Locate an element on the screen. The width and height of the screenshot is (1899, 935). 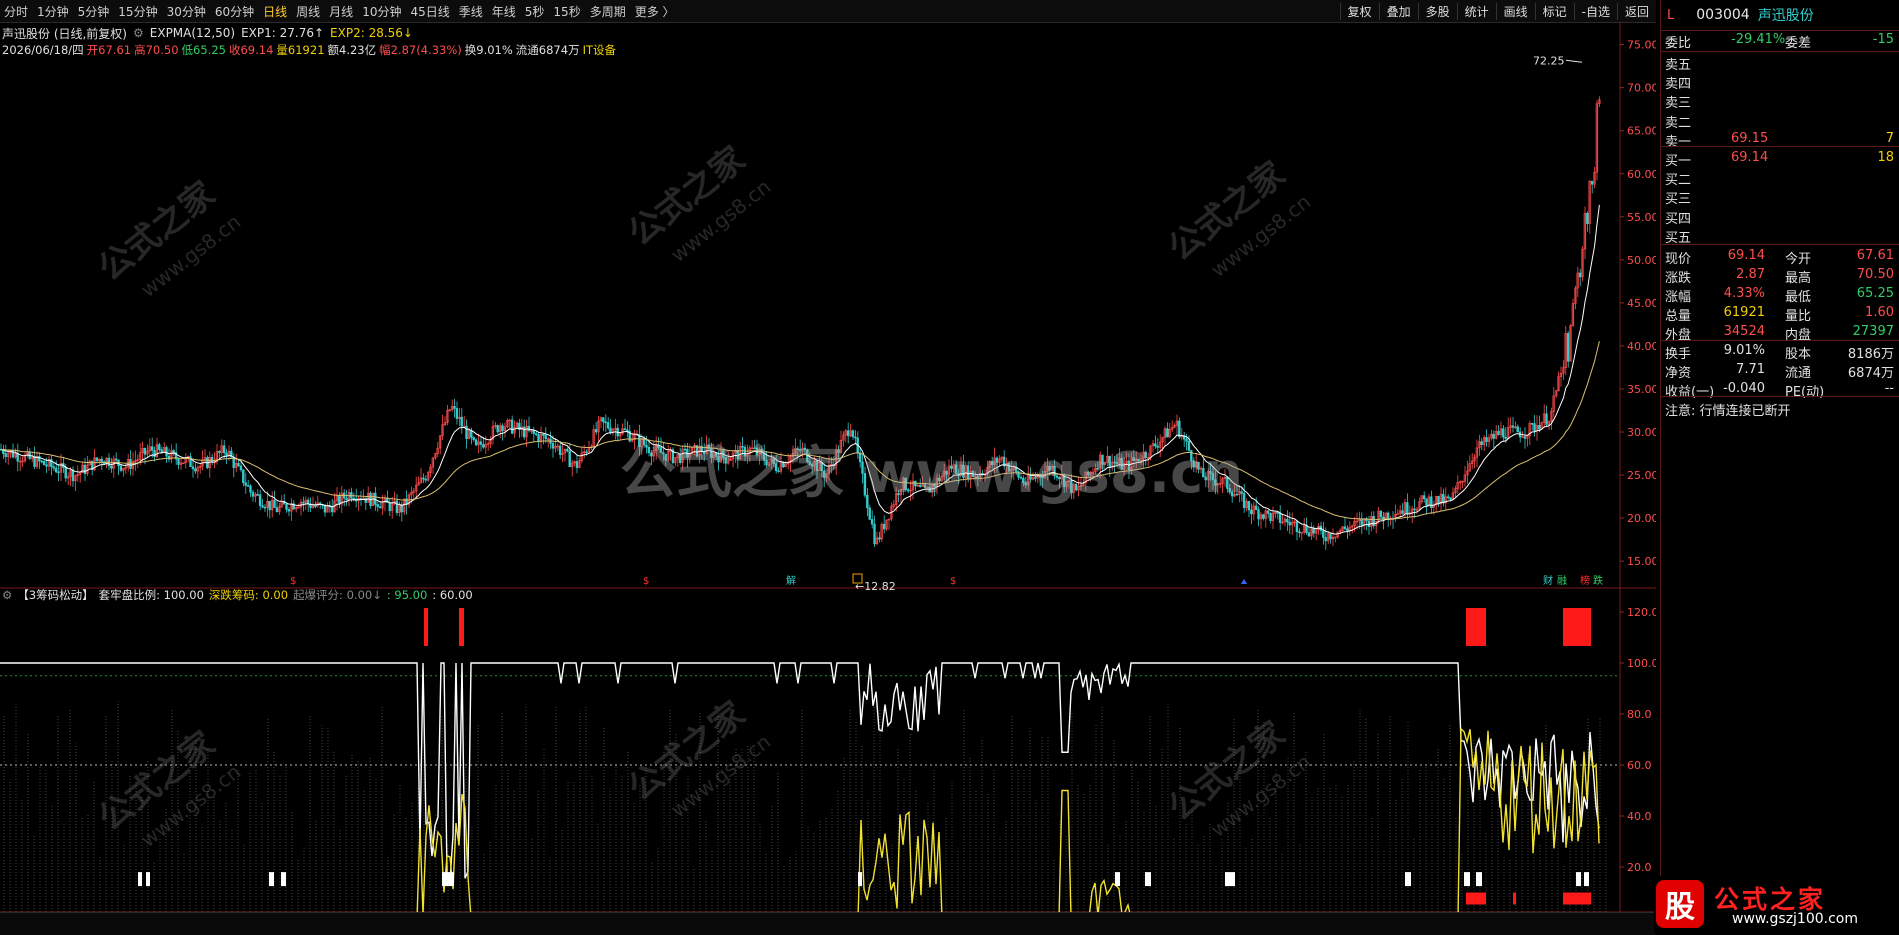
tool-button: 统计 is located at coordinates (1476, 11).